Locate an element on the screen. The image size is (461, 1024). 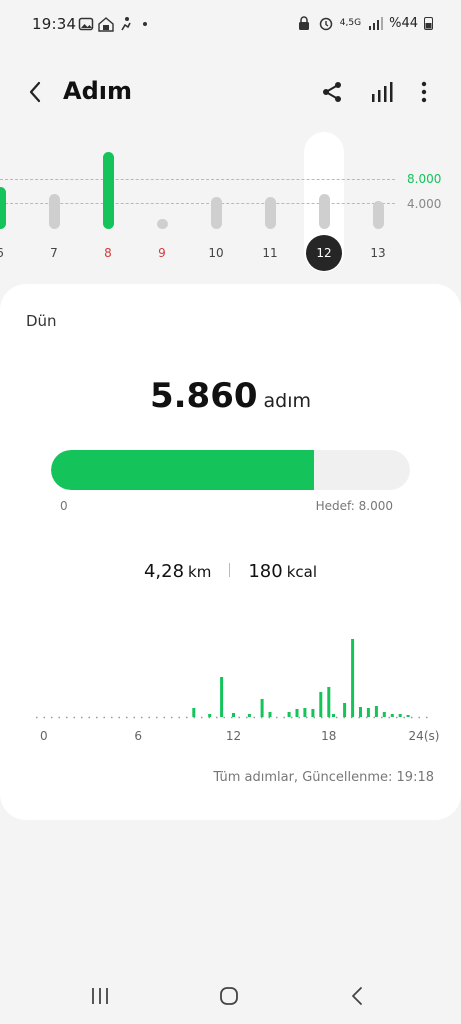
distance-unit: km is located at coordinates (200, 572).